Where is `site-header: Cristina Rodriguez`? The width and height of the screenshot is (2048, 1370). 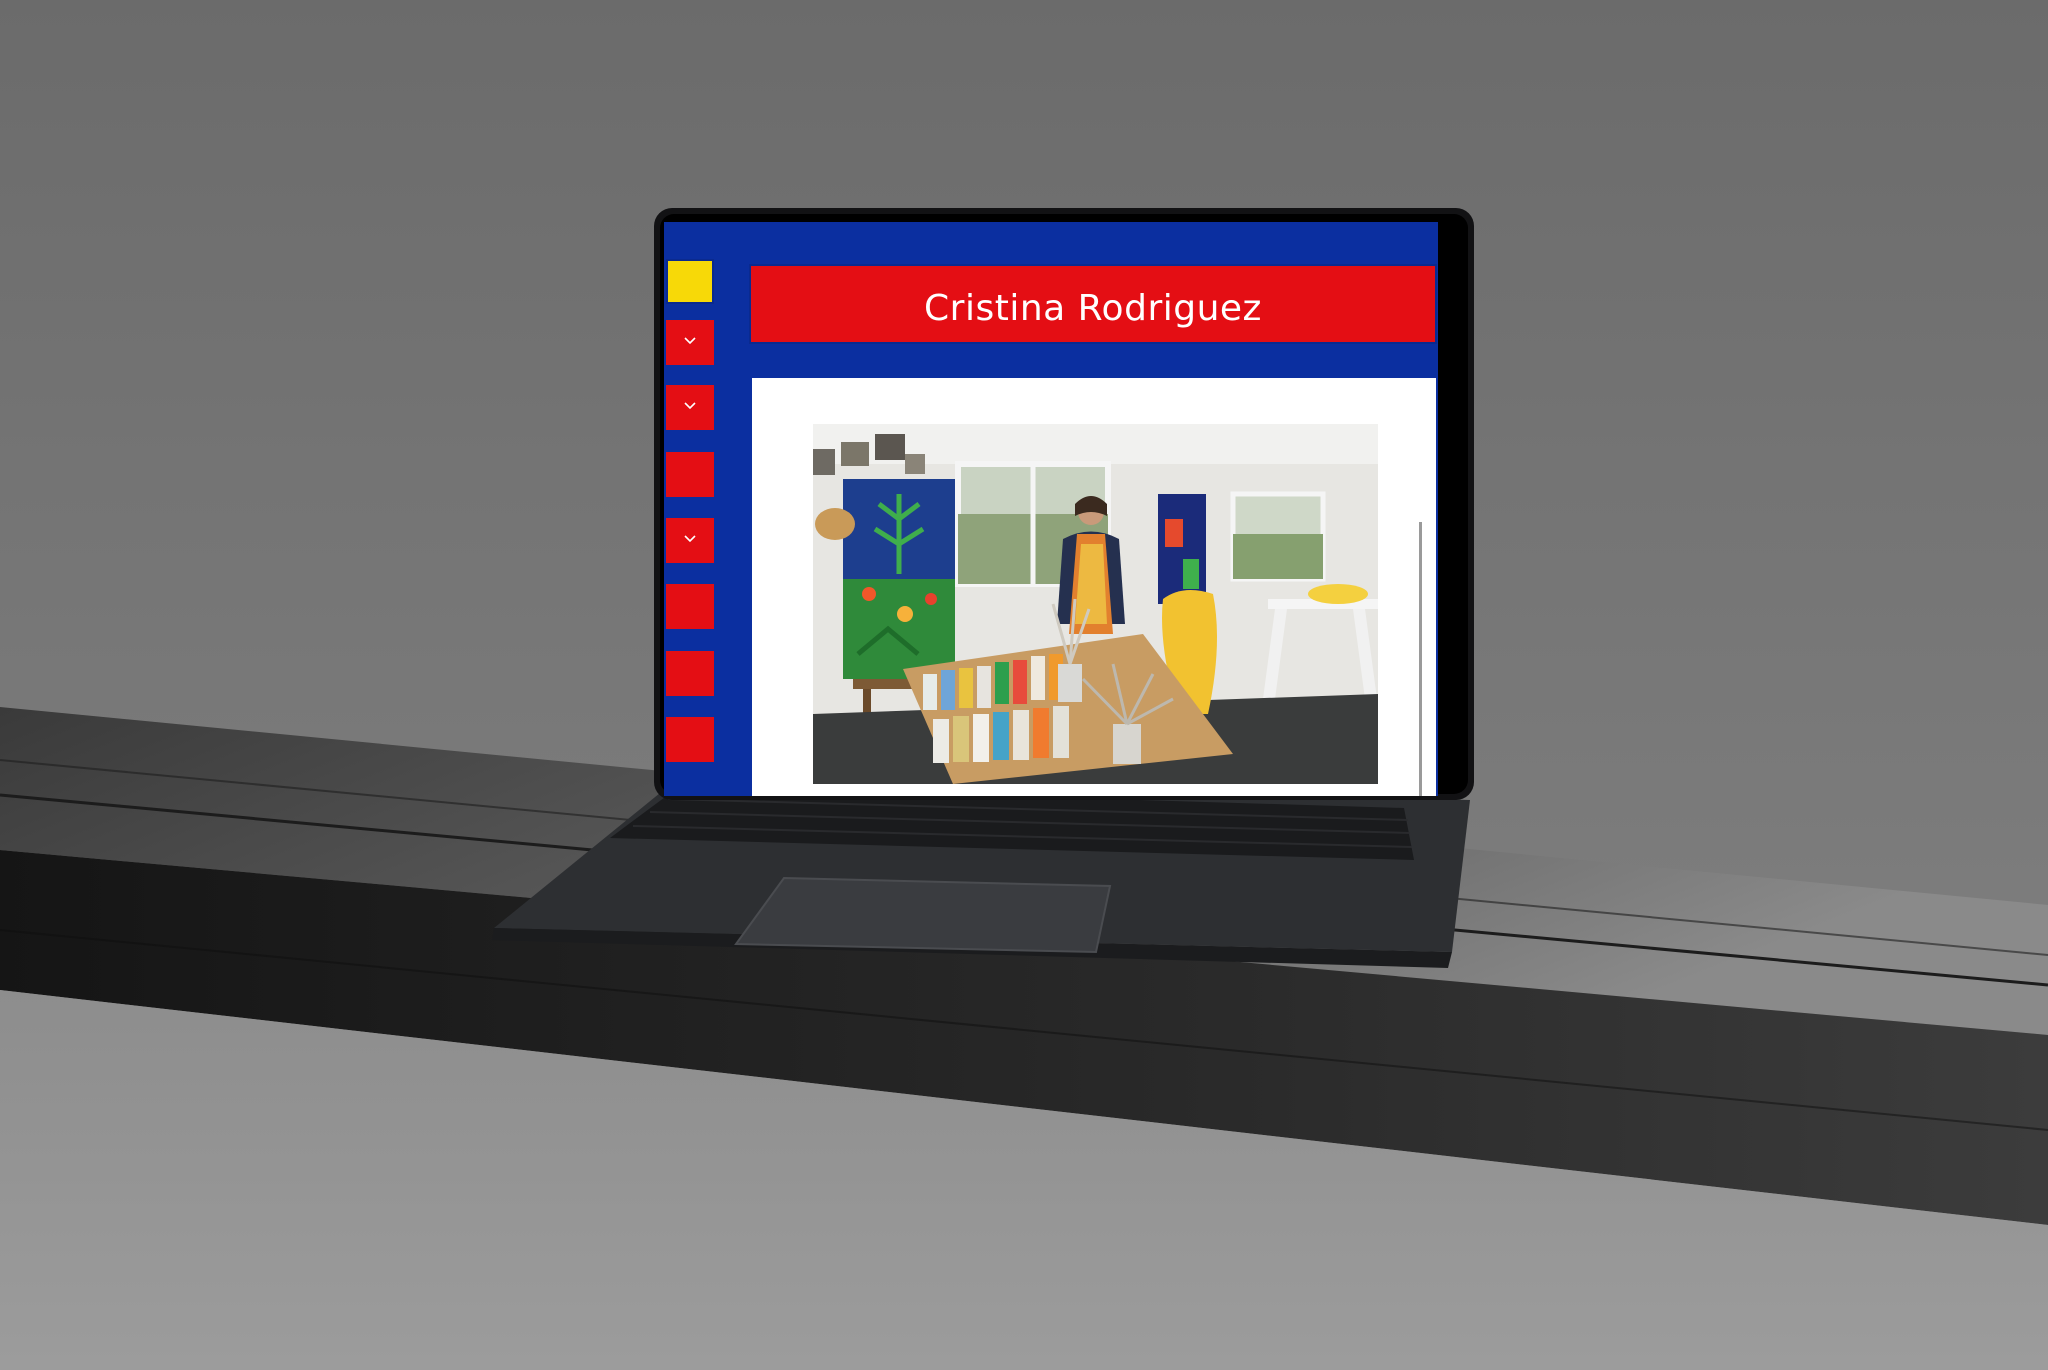 site-header: Cristina Rodriguez is located at coordinates (1093, 304).